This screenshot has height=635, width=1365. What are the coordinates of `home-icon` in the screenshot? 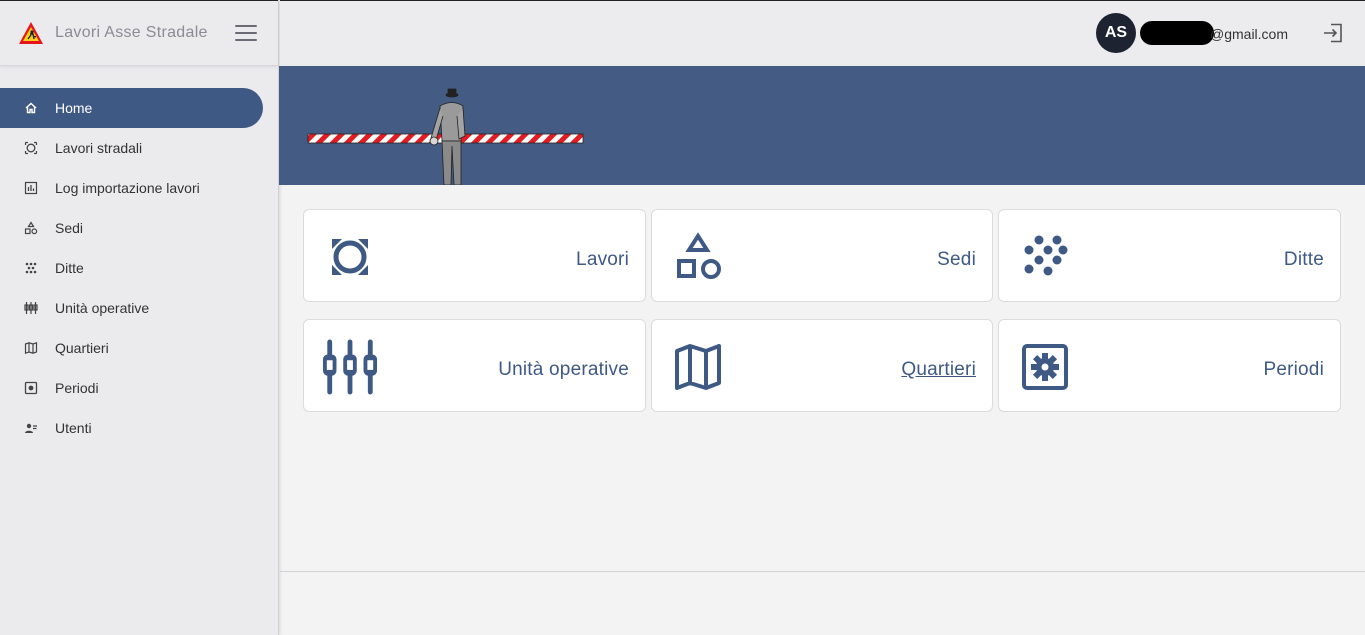 It's located at (31, 108).